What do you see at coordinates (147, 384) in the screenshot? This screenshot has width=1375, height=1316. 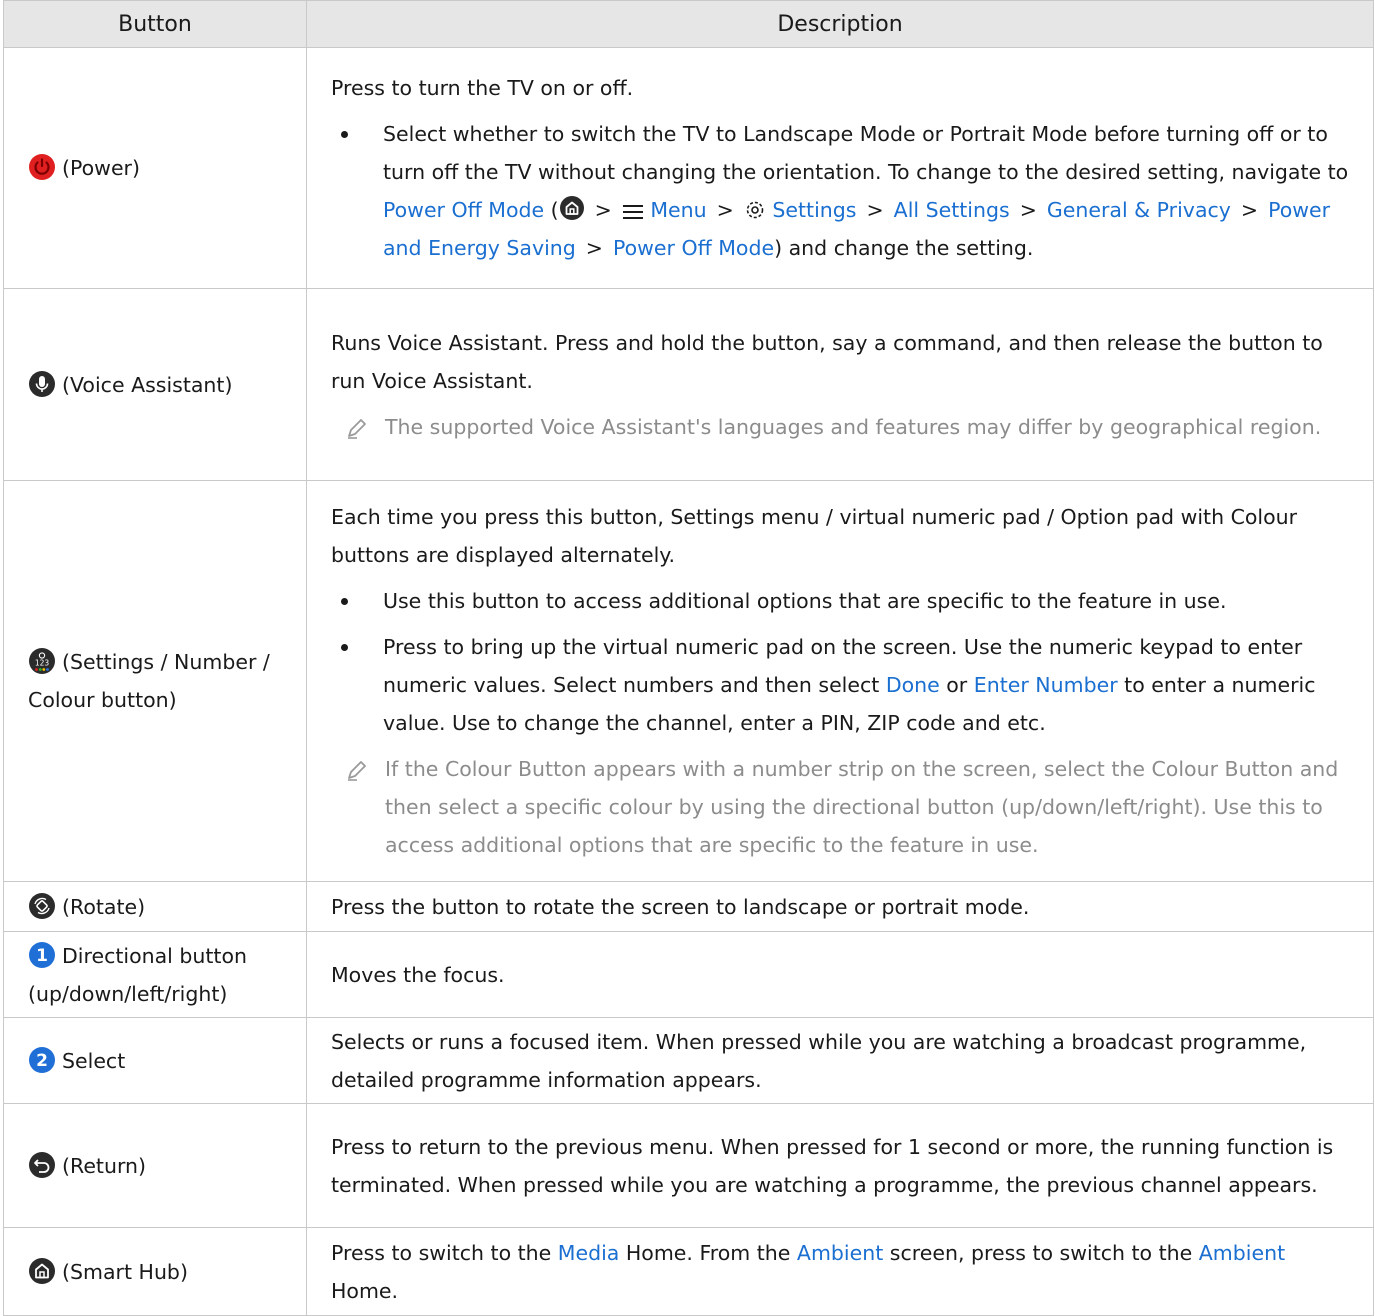 I see `button-label-voice: (Voice Assistant)` at bounding box center [147, 384].